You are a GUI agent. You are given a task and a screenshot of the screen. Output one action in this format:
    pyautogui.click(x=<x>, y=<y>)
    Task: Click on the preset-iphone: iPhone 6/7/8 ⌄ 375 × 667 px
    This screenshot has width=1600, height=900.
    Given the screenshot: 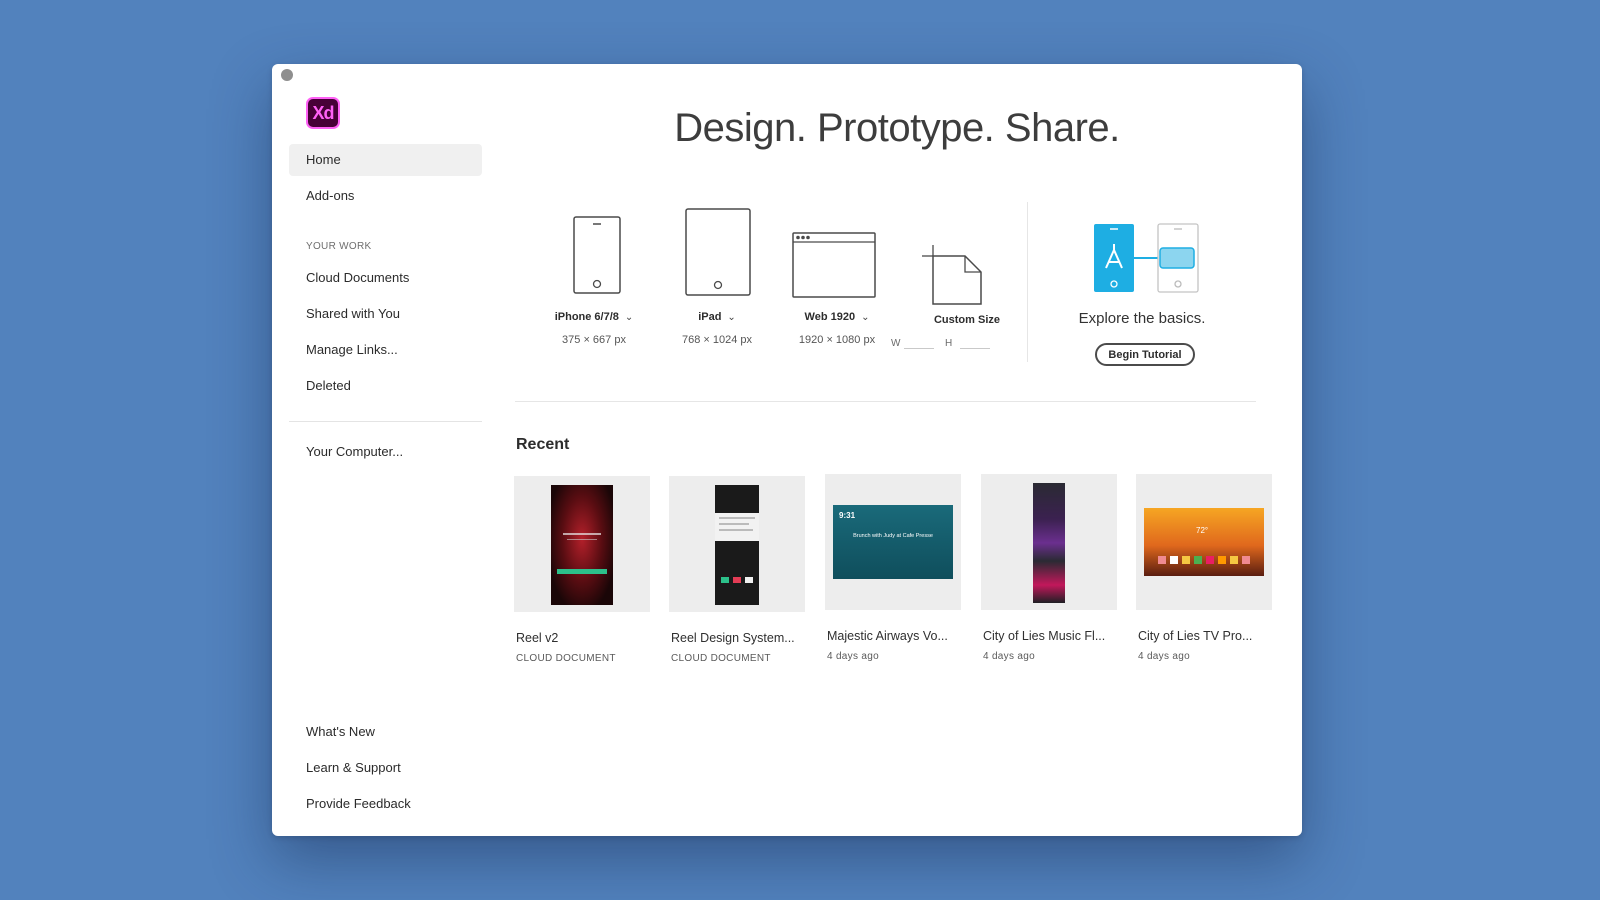 What is the action you would take?
    pyautogui.click(x=594, y=291)
    